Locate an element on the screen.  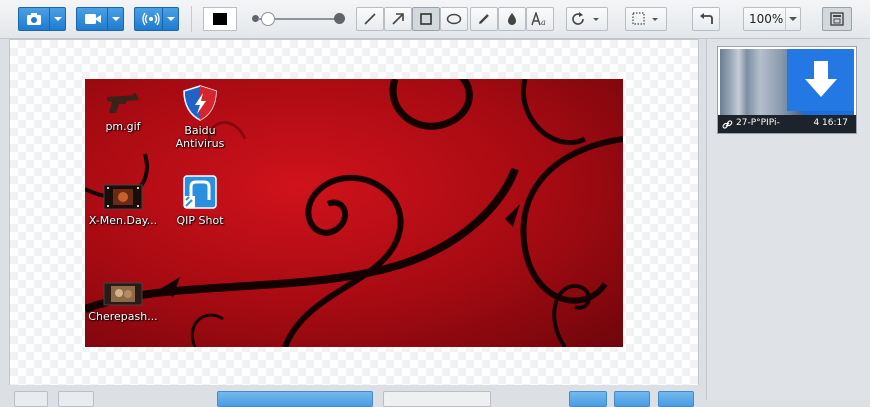
line-icon is located at coordinates (370, 19).